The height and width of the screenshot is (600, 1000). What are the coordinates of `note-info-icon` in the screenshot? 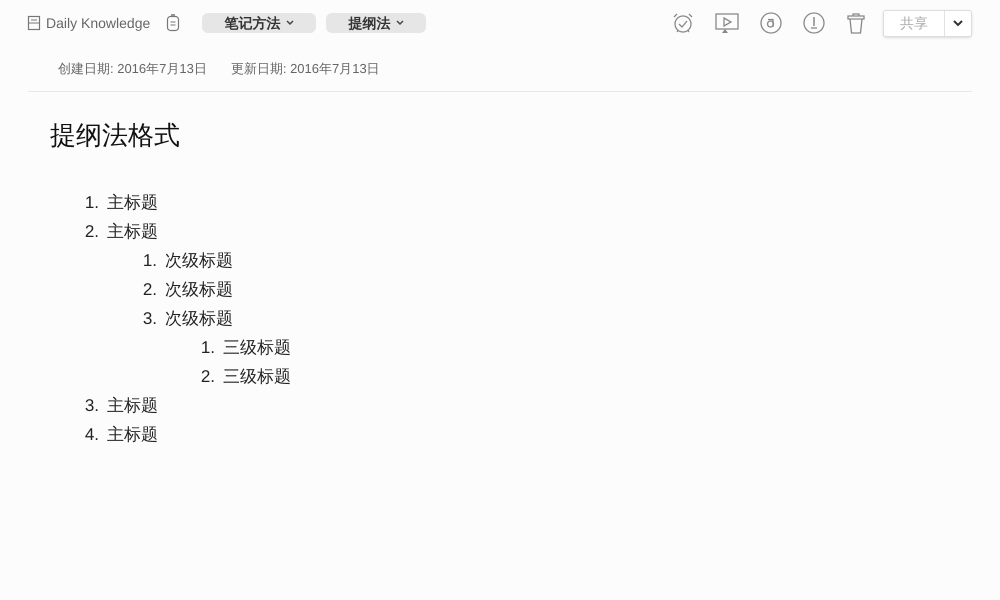 It's located at (173, 23).